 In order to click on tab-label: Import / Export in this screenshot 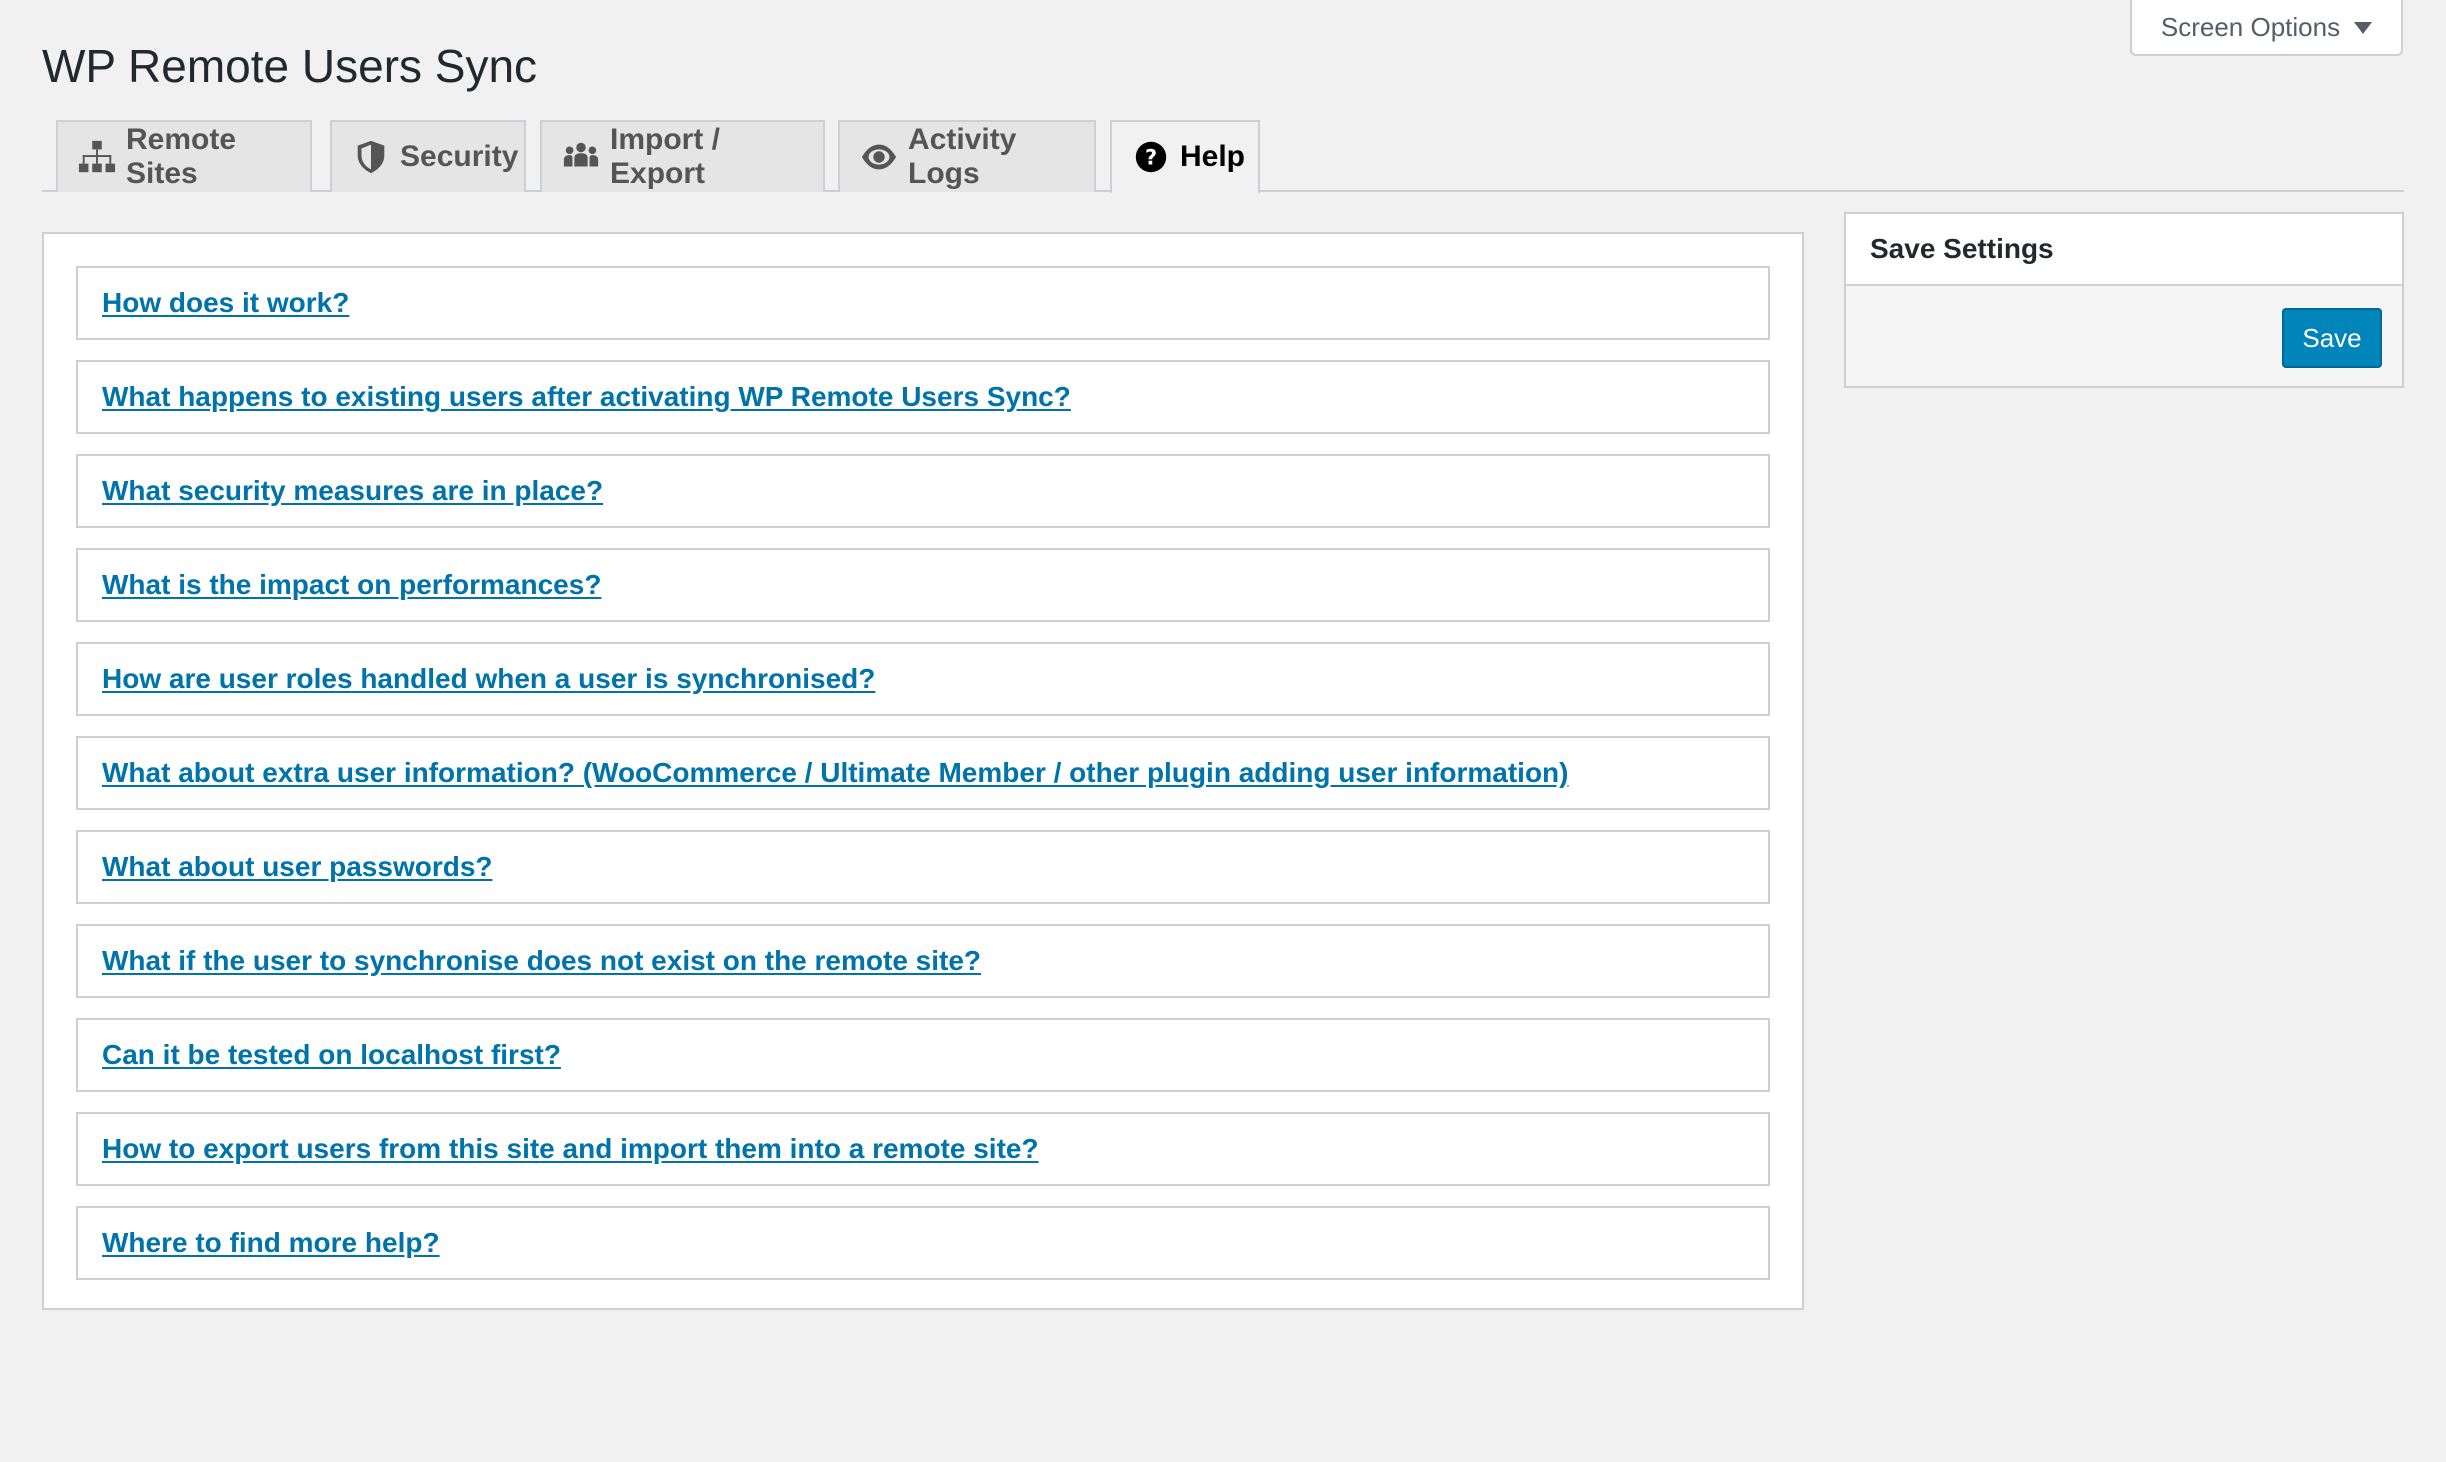, I will do `click(665, 156)`.